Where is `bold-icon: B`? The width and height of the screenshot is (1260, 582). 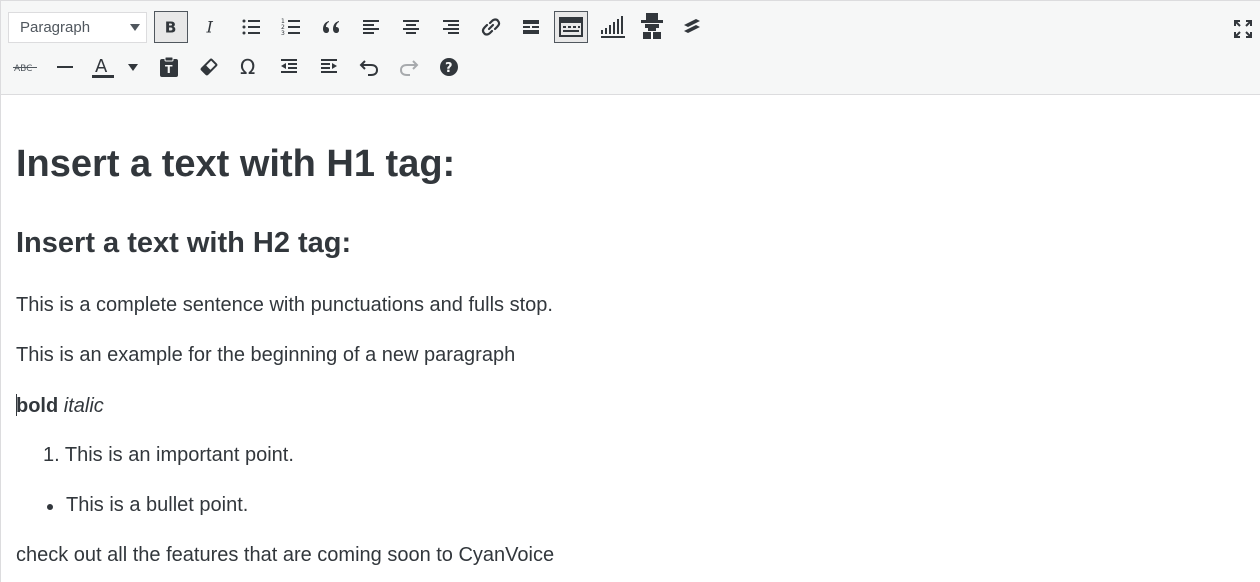
bold-icon: B is located at coordinates (171, 27).